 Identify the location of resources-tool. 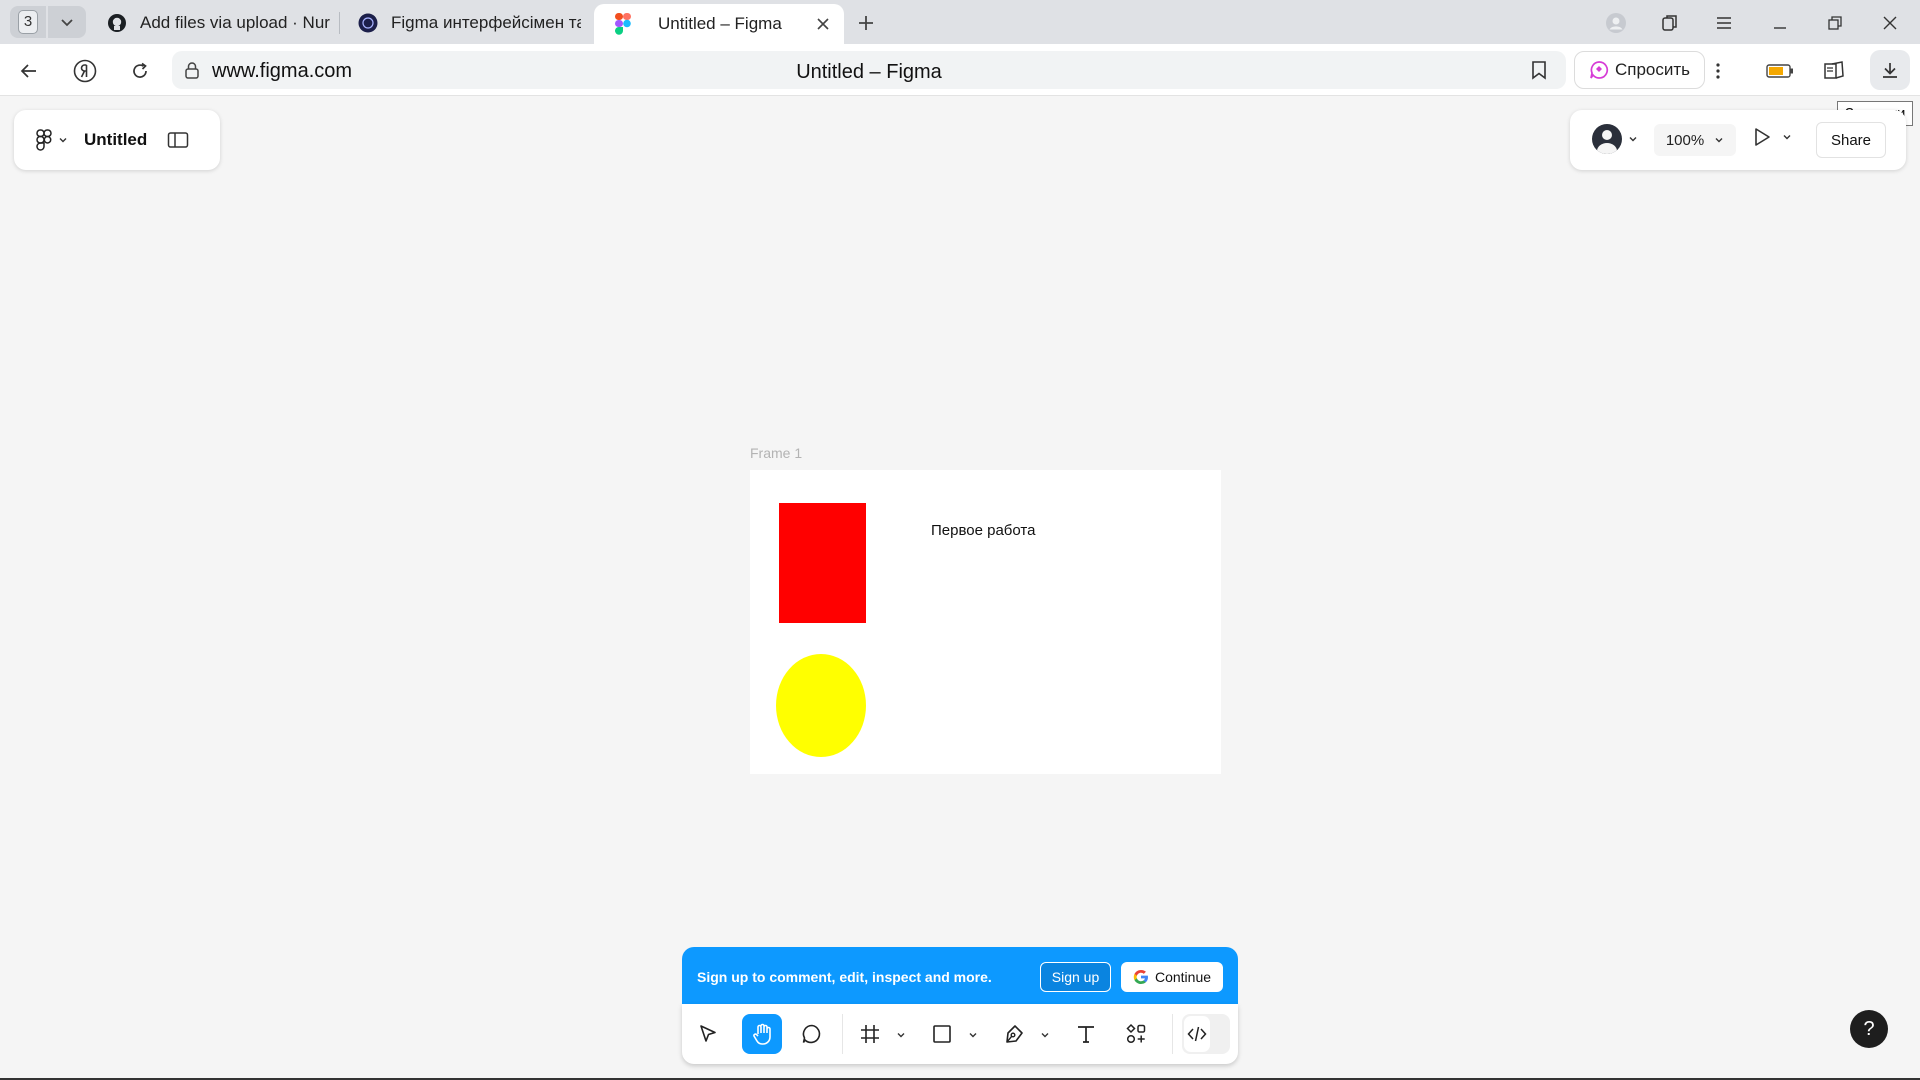
(1136, 1034).